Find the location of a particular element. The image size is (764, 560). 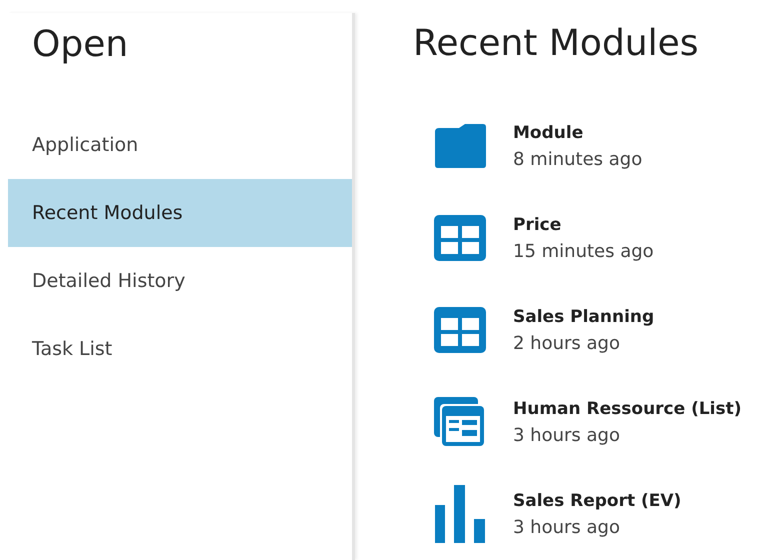

folder-icon is located at coordinates (460, 146).